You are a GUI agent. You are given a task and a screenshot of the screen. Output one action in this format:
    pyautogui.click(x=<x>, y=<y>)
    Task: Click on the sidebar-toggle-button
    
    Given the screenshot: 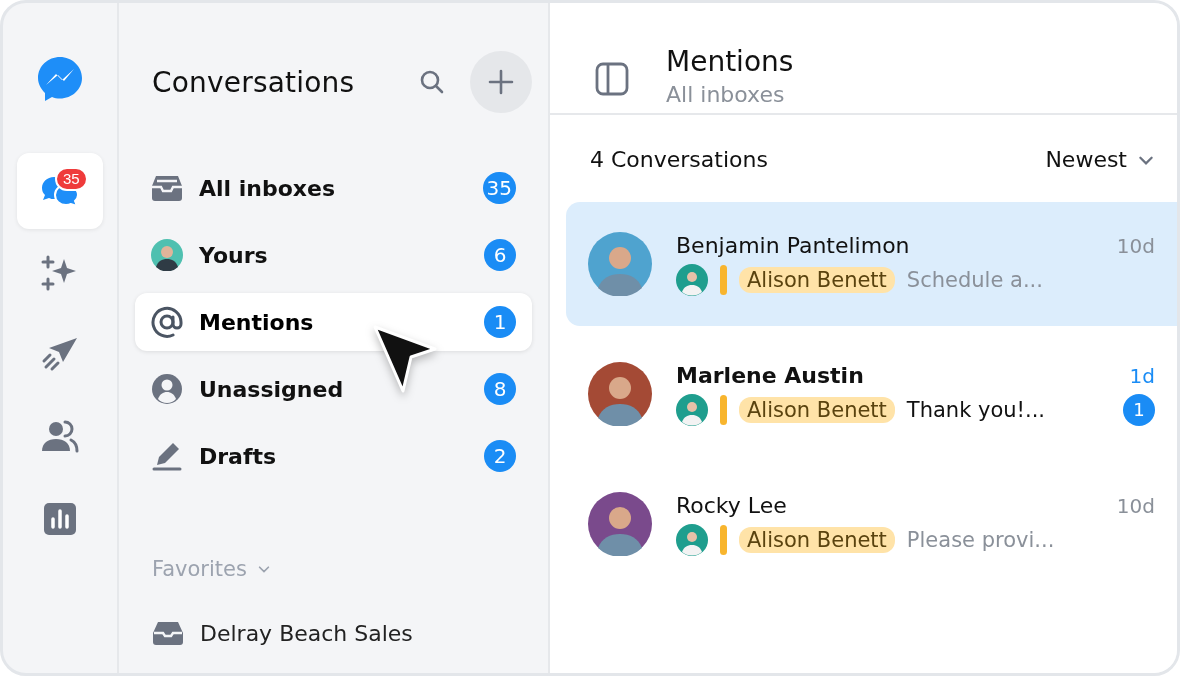 What is the action you would take?
    pyautogui.click(x=612, y=79)
    